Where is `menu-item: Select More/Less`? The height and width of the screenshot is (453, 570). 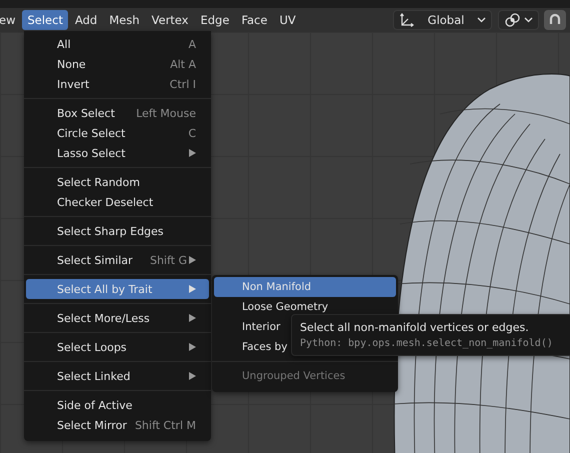
menu-item: Select More/Less is located at coordinates (117, 318).